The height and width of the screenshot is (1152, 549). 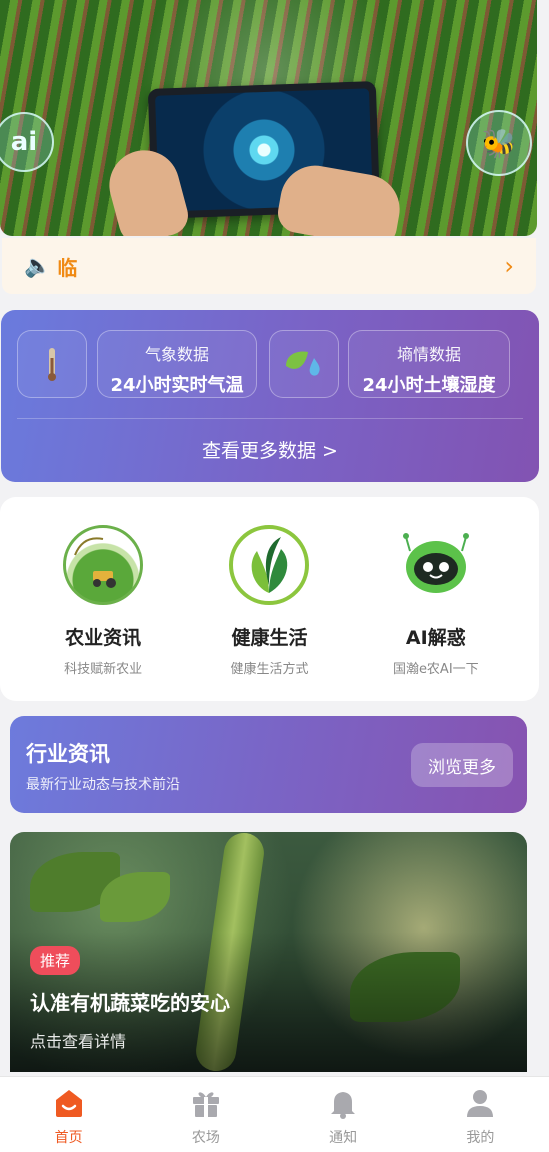 What do you see at coordinates (177, 385) in the screenshot?
I see `weather-data-value: 24小时实时气温` at bounding box center [177, 385].